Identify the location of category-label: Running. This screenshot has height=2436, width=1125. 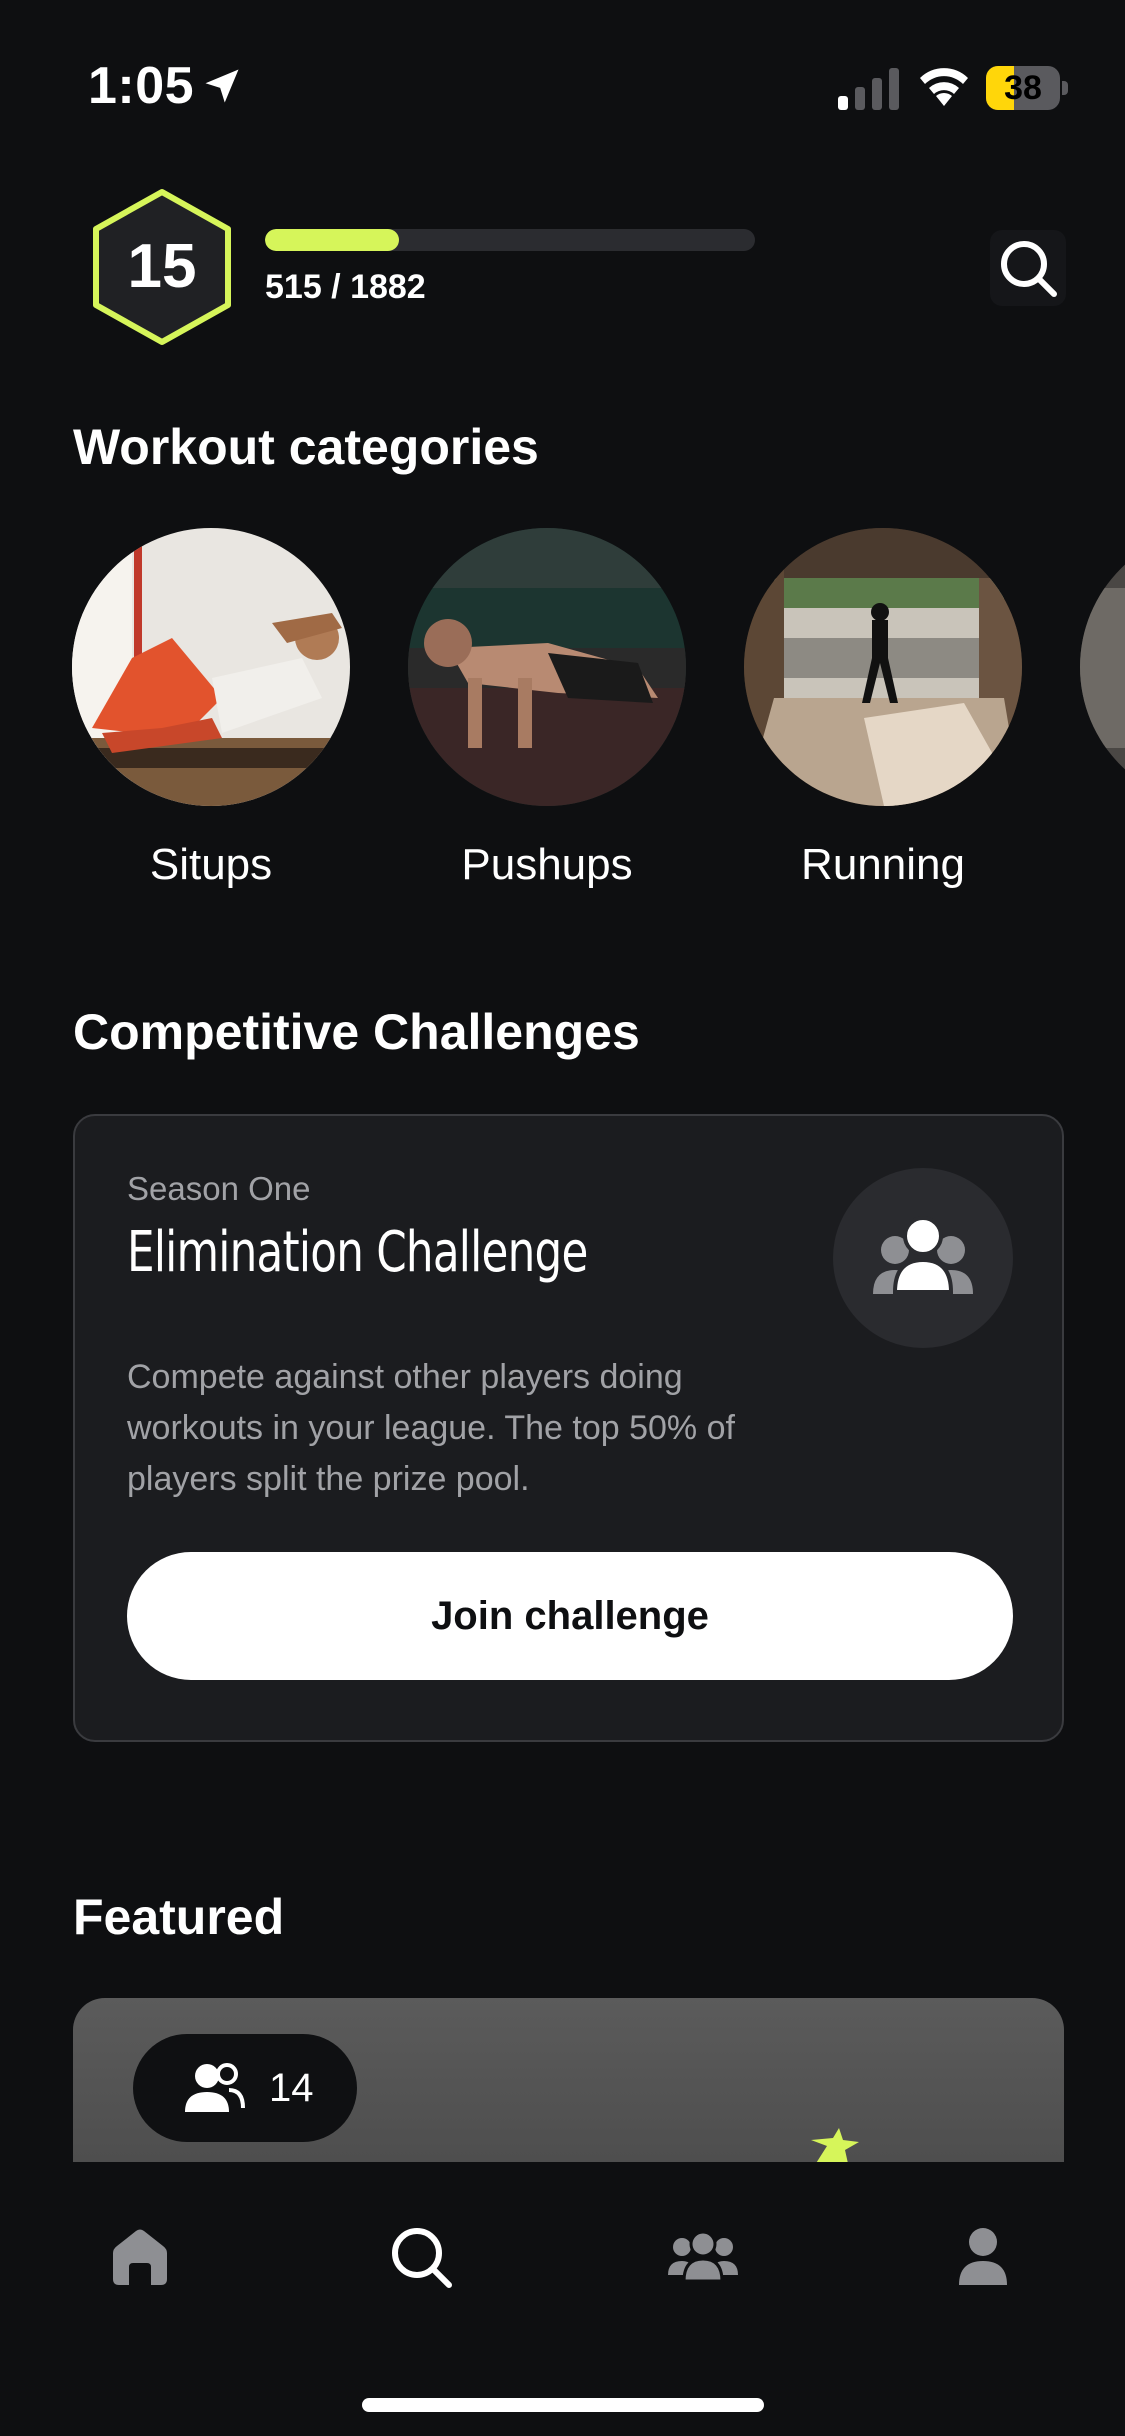
(883, 864).